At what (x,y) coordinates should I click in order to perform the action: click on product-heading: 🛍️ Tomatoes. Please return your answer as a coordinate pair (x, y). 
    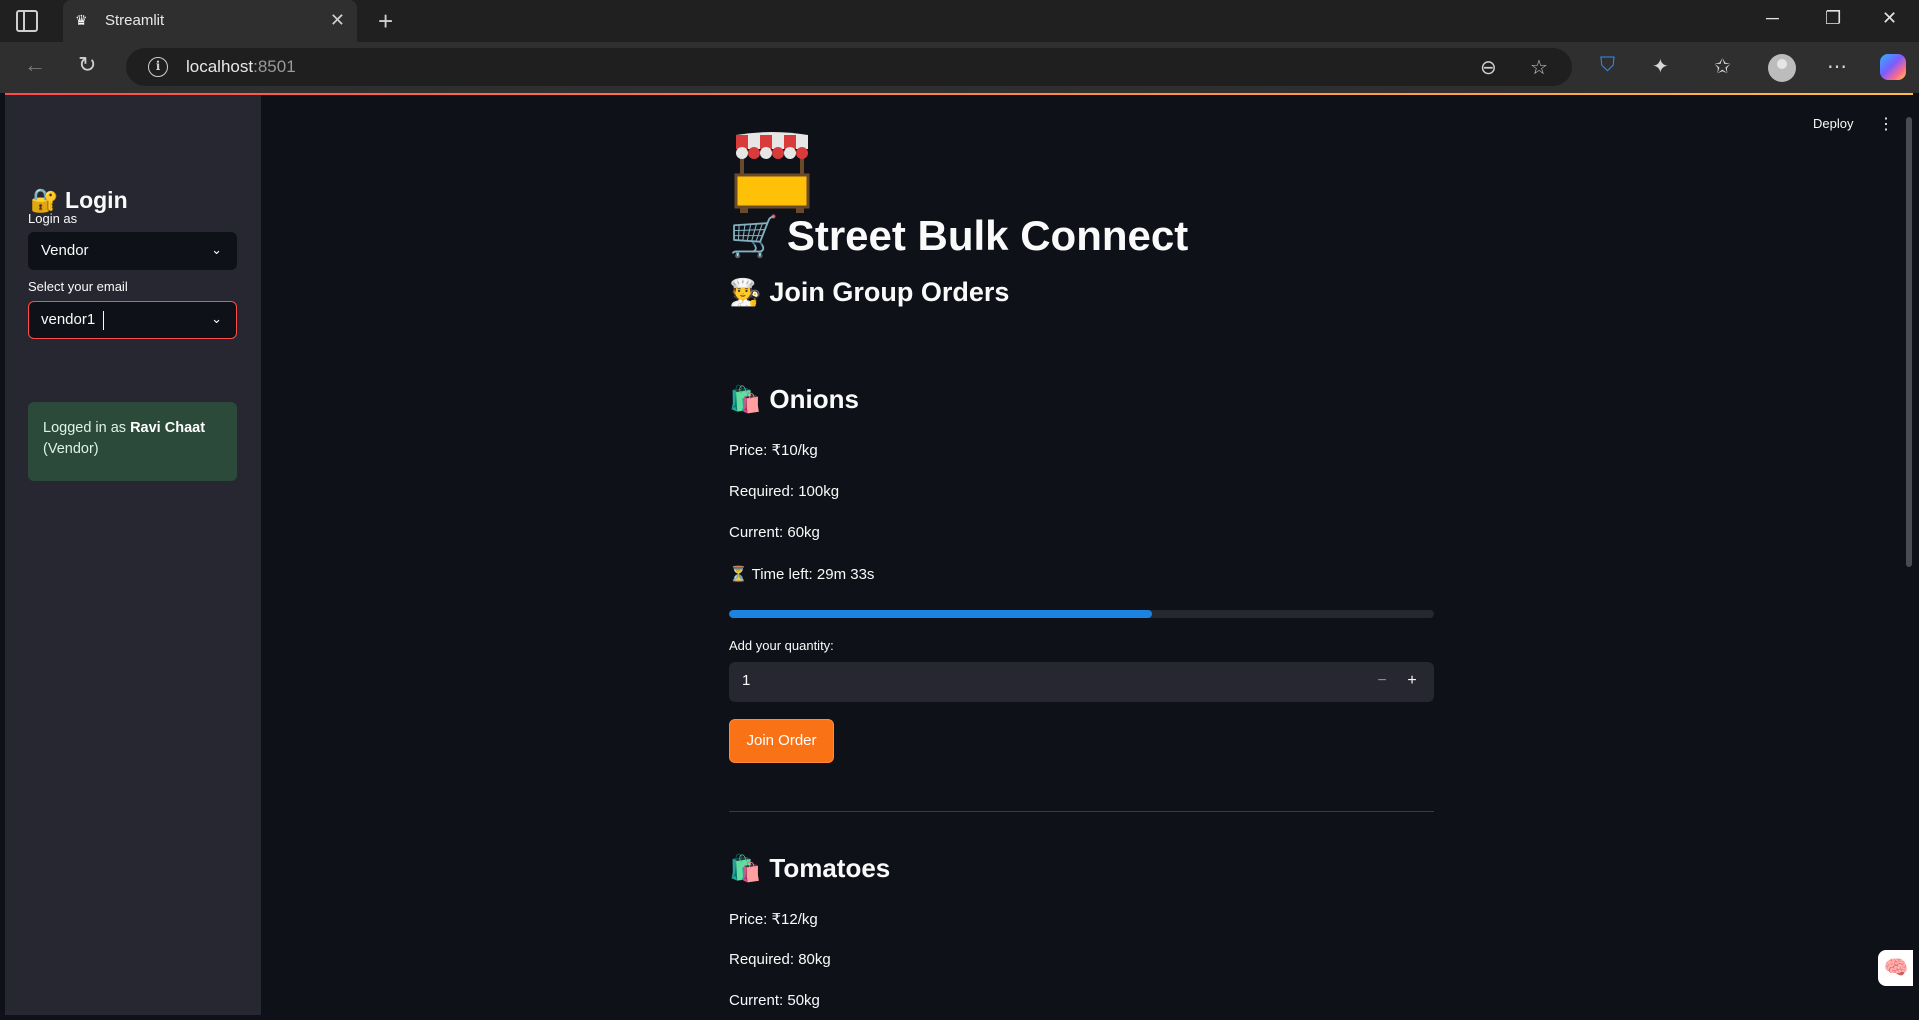
    Looking at the image, I should click on (810, 868).